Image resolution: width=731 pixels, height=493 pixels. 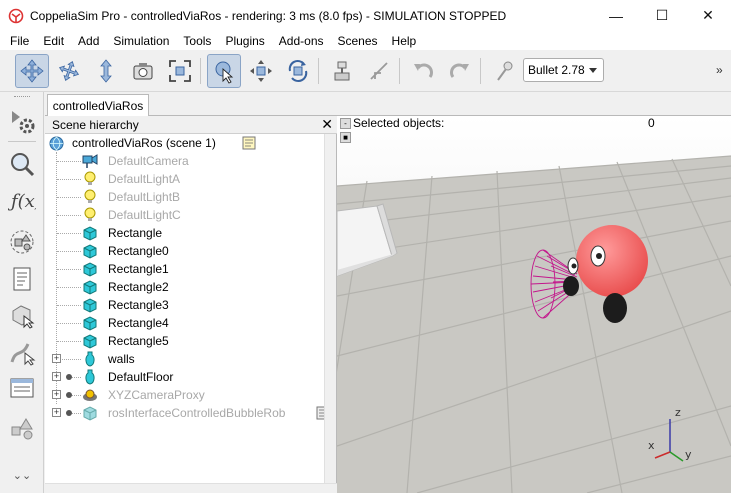 I want to click on shape-edit-button, so click(x=22, y=315).